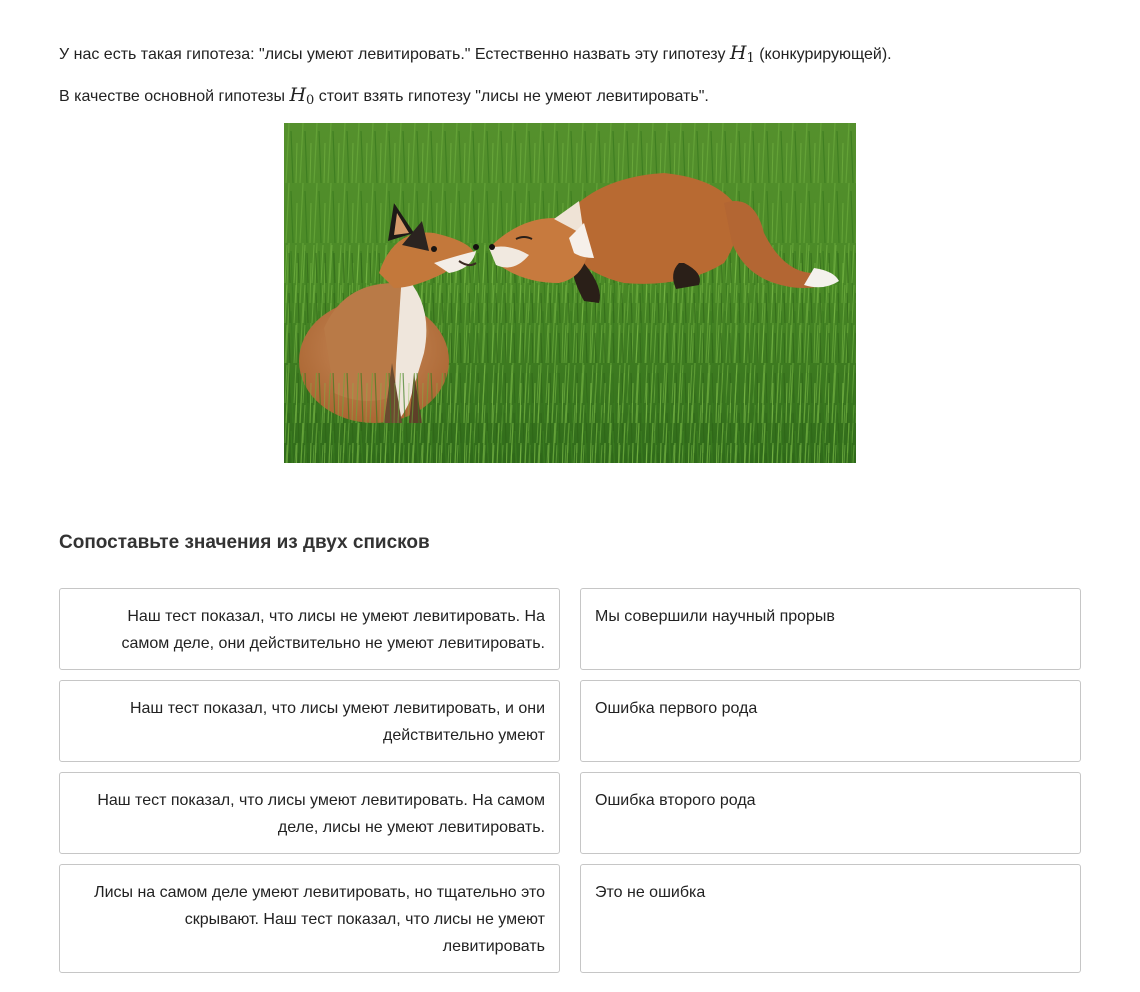 Image resolution: width=1140 pixels, height=992 pixels. I want to click on h0-symbol: H0, so click(301, 96).